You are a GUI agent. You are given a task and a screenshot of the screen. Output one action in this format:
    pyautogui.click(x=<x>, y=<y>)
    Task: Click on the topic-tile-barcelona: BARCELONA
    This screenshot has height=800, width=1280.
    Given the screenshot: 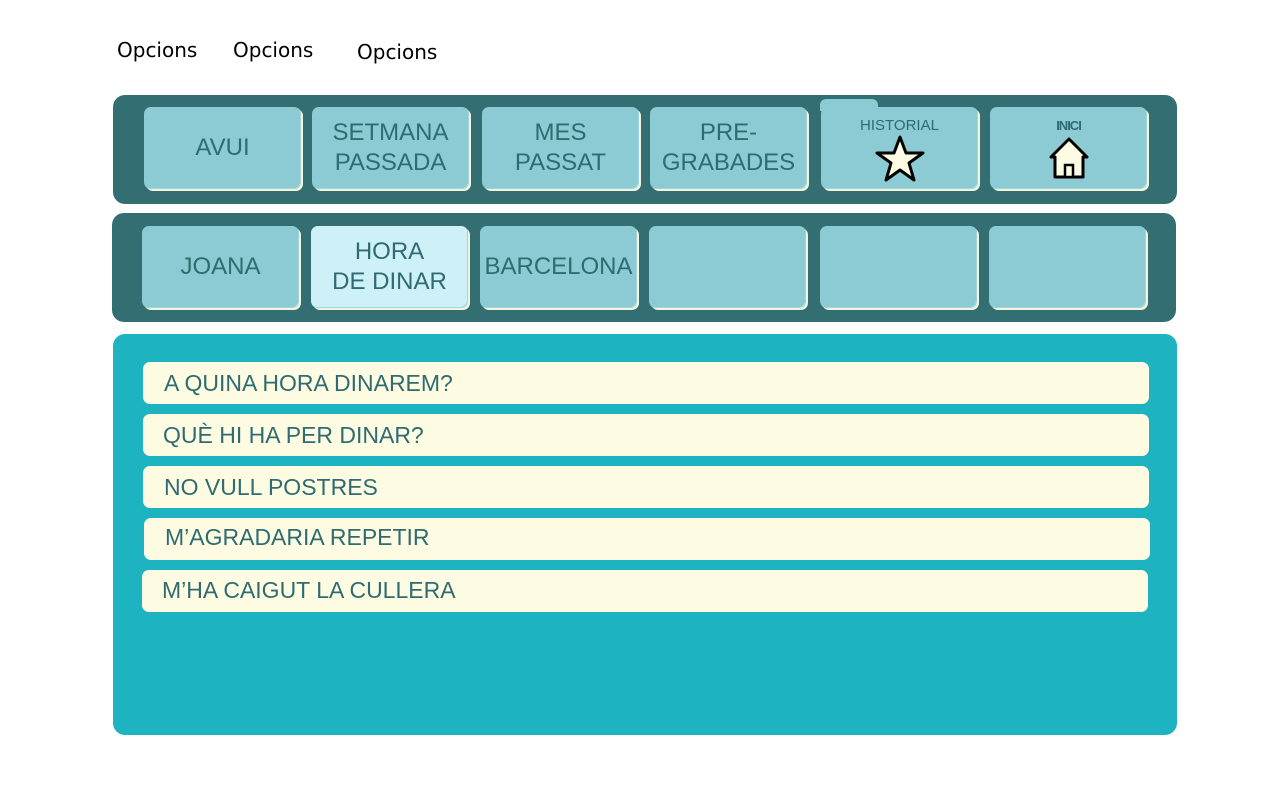 What is the action you would take?
    pyautogui.click(x=558, y=267)
    